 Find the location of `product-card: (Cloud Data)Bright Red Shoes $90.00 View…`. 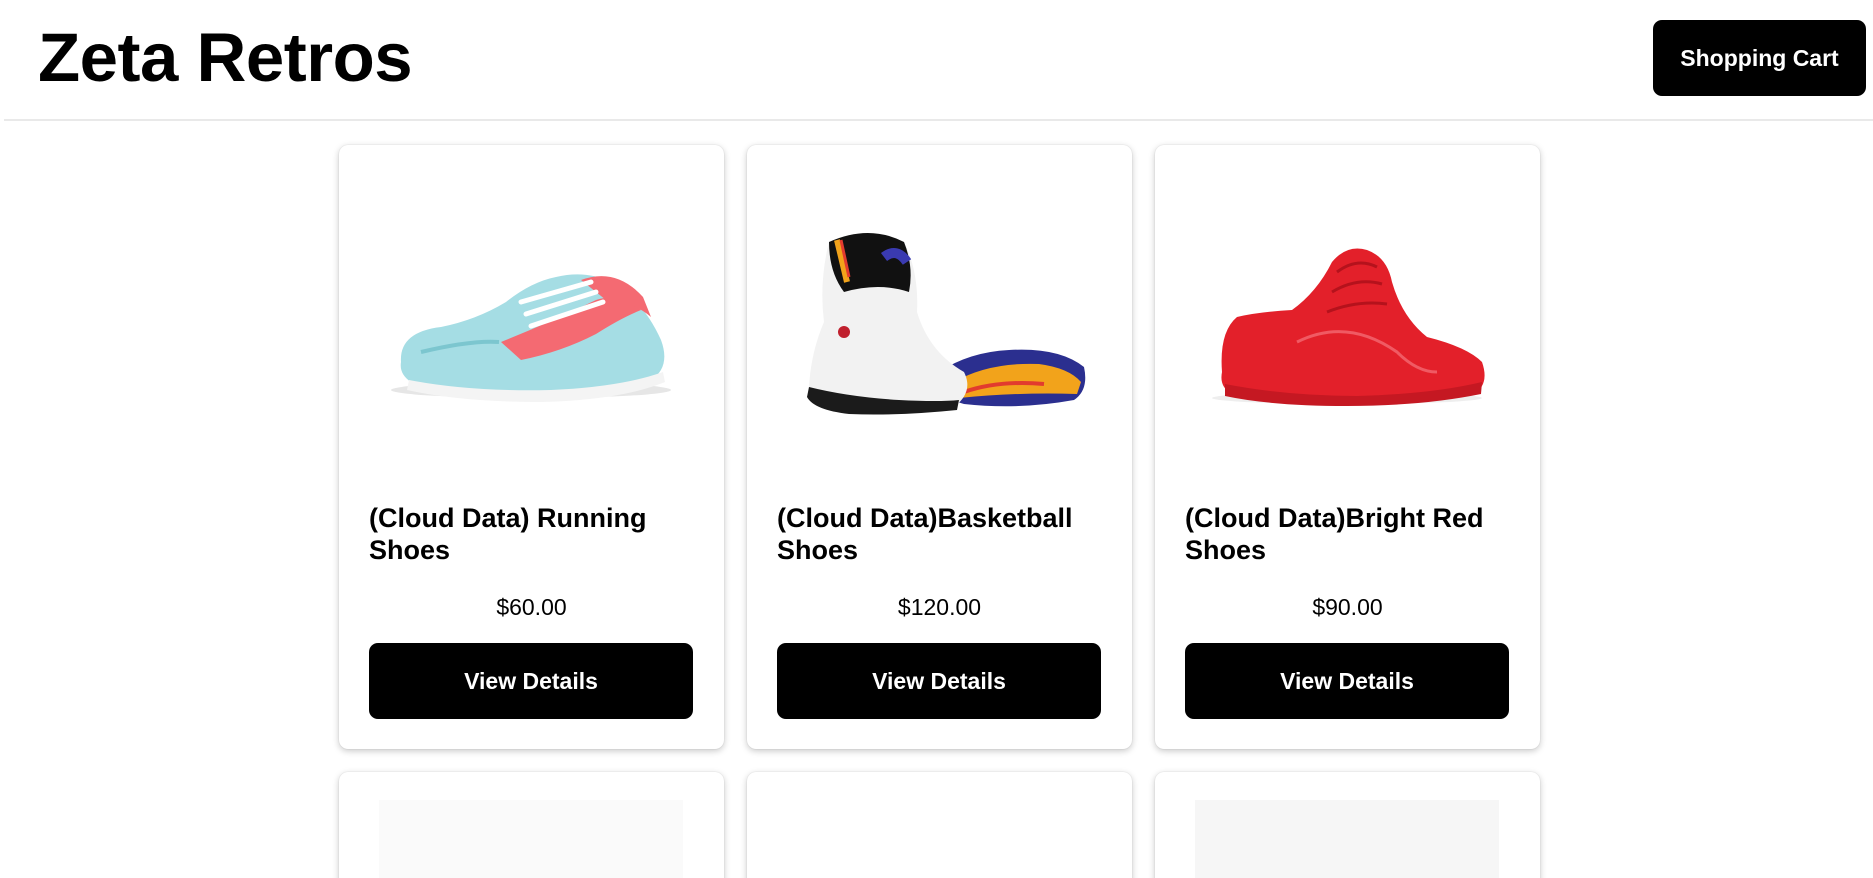

product-card: (Cloud Data)Bright Red Shoes $90.00 View… is located at coordinates (1347, 447).